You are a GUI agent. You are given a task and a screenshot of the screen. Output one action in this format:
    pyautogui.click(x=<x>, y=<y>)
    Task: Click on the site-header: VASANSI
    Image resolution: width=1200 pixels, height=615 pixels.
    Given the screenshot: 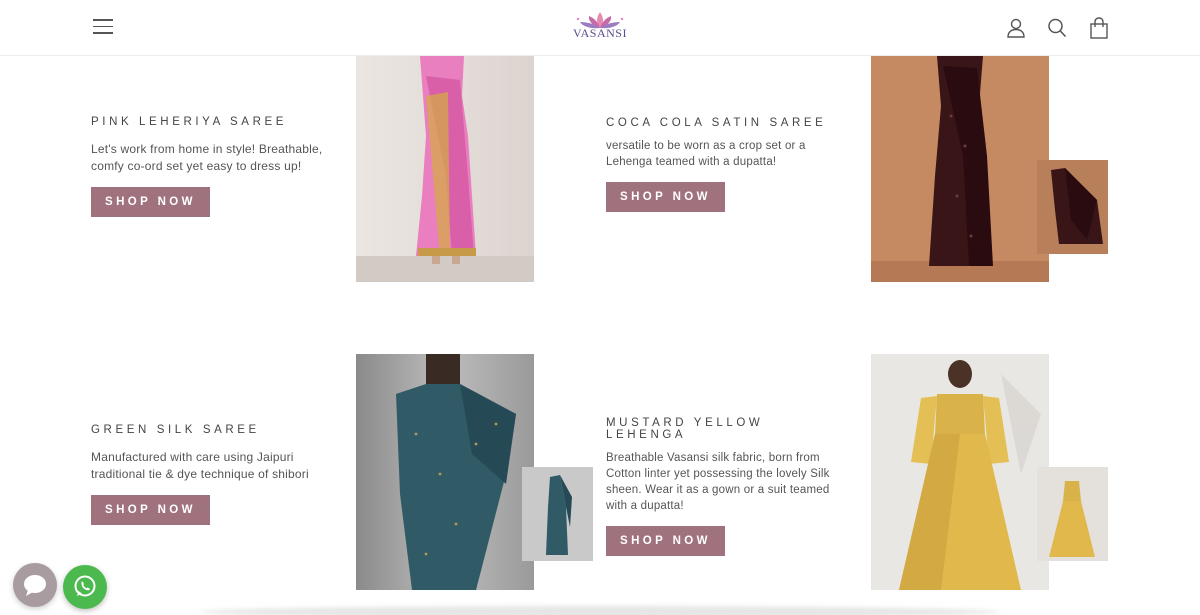 What is the action you would take?
    pyautogui.click(x=600, y=28)
    